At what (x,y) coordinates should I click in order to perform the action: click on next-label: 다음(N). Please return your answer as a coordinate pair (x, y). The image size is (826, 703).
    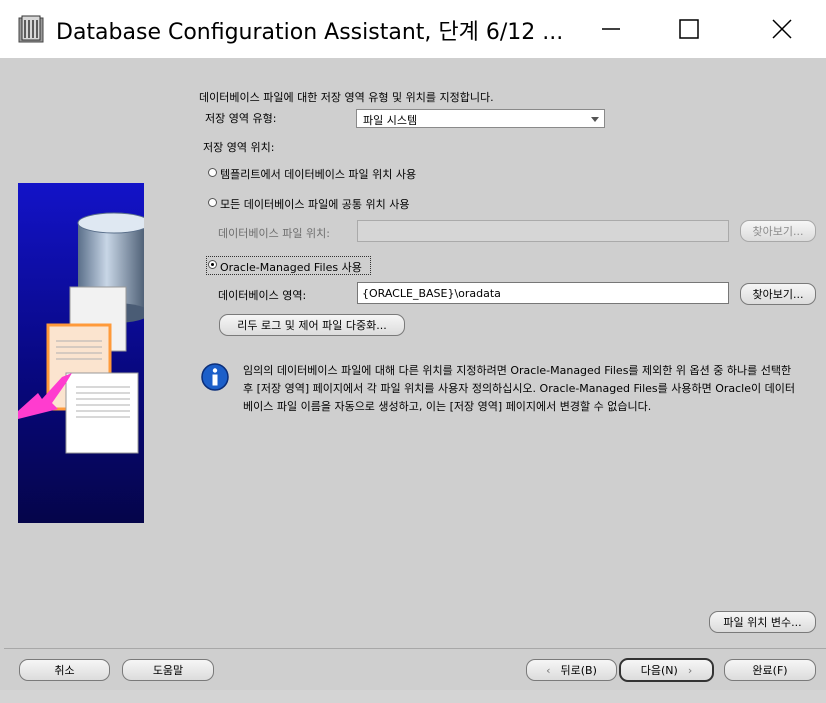
    Looking at the image, I should click on (659, 670).